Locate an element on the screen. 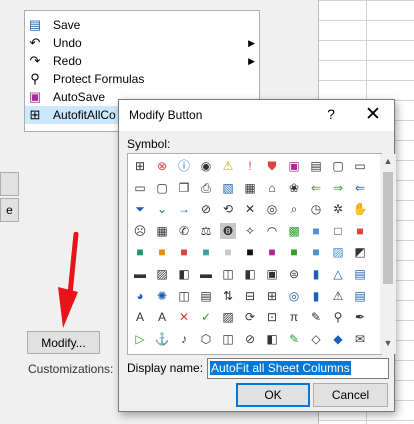  symbol-cell: ▦ is located at coordinates (162, 231).